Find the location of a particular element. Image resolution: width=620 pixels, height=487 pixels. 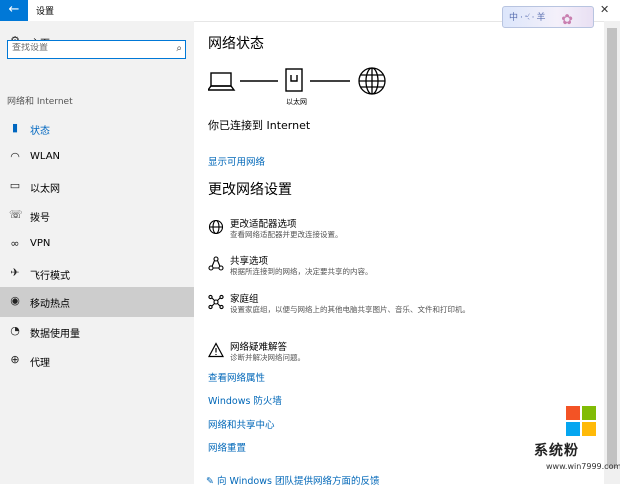

sidebar-item-label: 拨号 is located at coordinates (40, 218).